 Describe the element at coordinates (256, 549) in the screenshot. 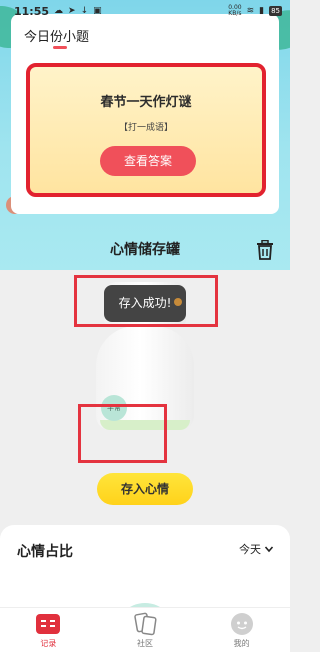

I see `period-dropdown: 今天` at that location.